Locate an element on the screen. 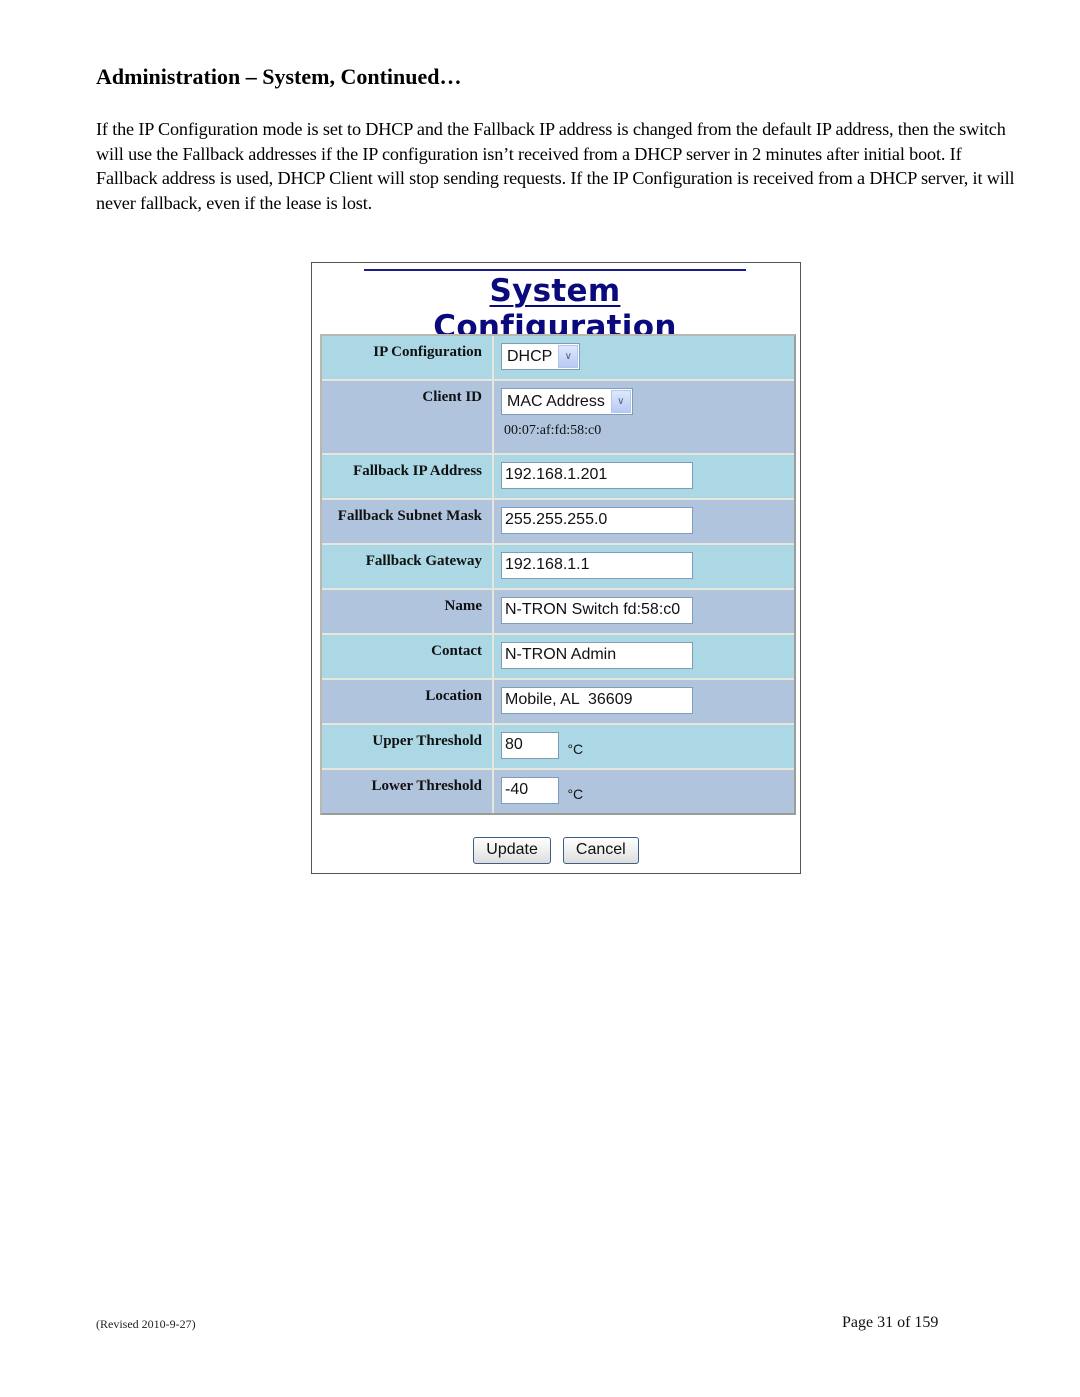  label-client-id: Client ID is located at coordinates (408, 417).